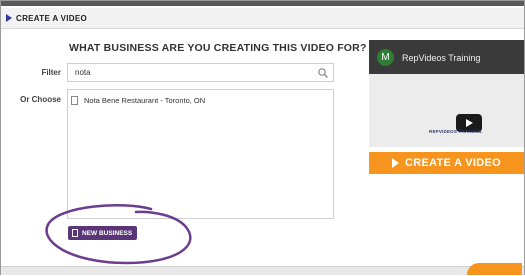 This screenshot has height=276, width=525. What do you see at coordinates (455, 131) in the screenshot?
I see `video-caption: REPVIDEOS TRAINING` at bounding box center [455, 131].